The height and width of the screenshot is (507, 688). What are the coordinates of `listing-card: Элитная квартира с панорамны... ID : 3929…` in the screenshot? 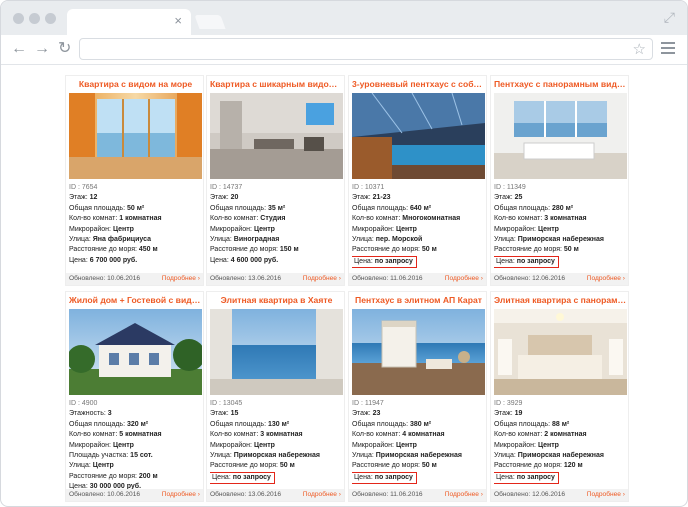 It's located at (559, 396).